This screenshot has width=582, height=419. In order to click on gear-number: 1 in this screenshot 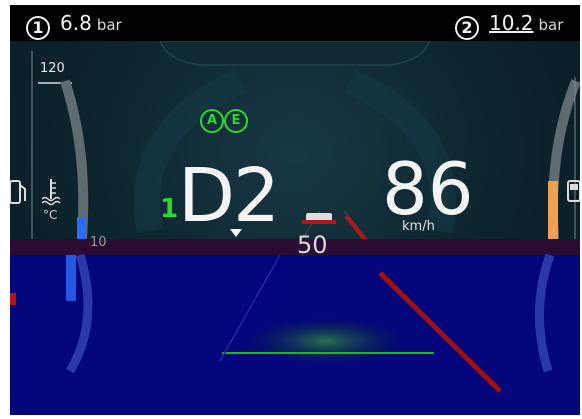, I will do `click(169, 209)`.